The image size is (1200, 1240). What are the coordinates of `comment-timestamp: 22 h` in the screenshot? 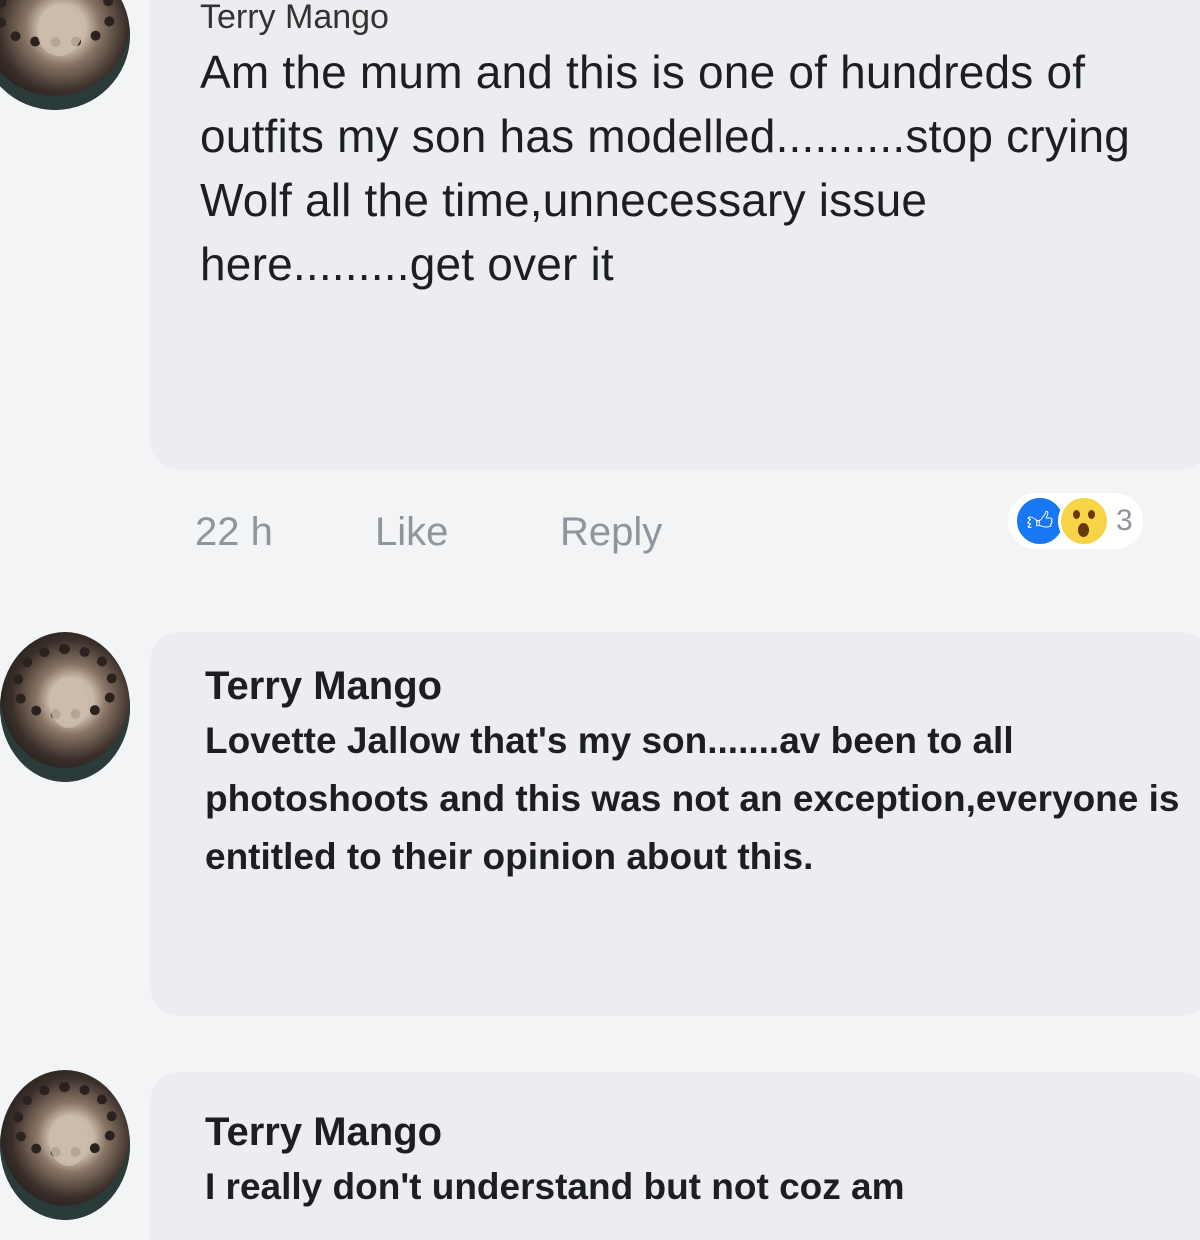 It's located at (285, 532).